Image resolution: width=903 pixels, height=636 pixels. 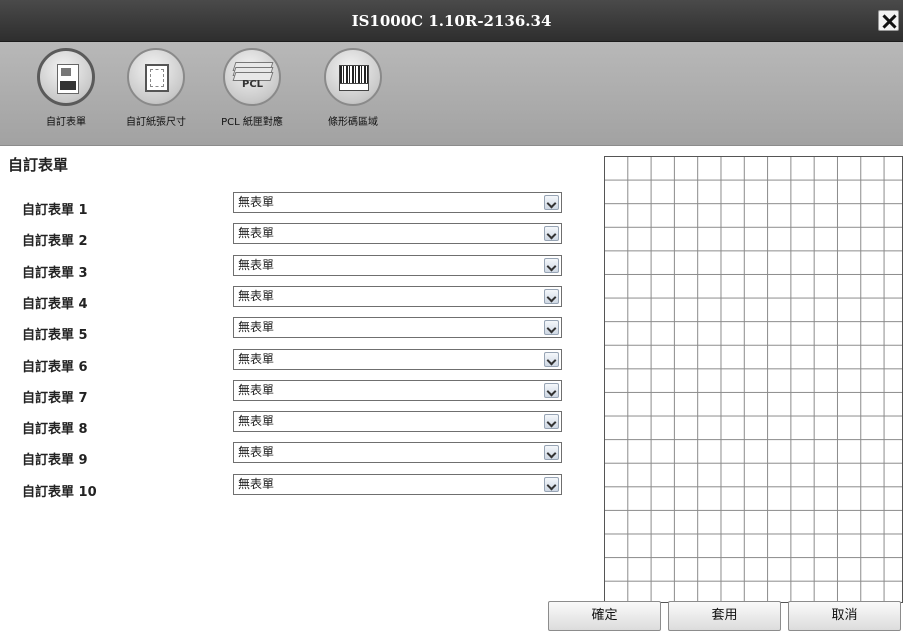 What do you see at coordinates (38, 165) in the screenshot?
I see `section-title: 自訂表單` at bounding box center [38, 165].